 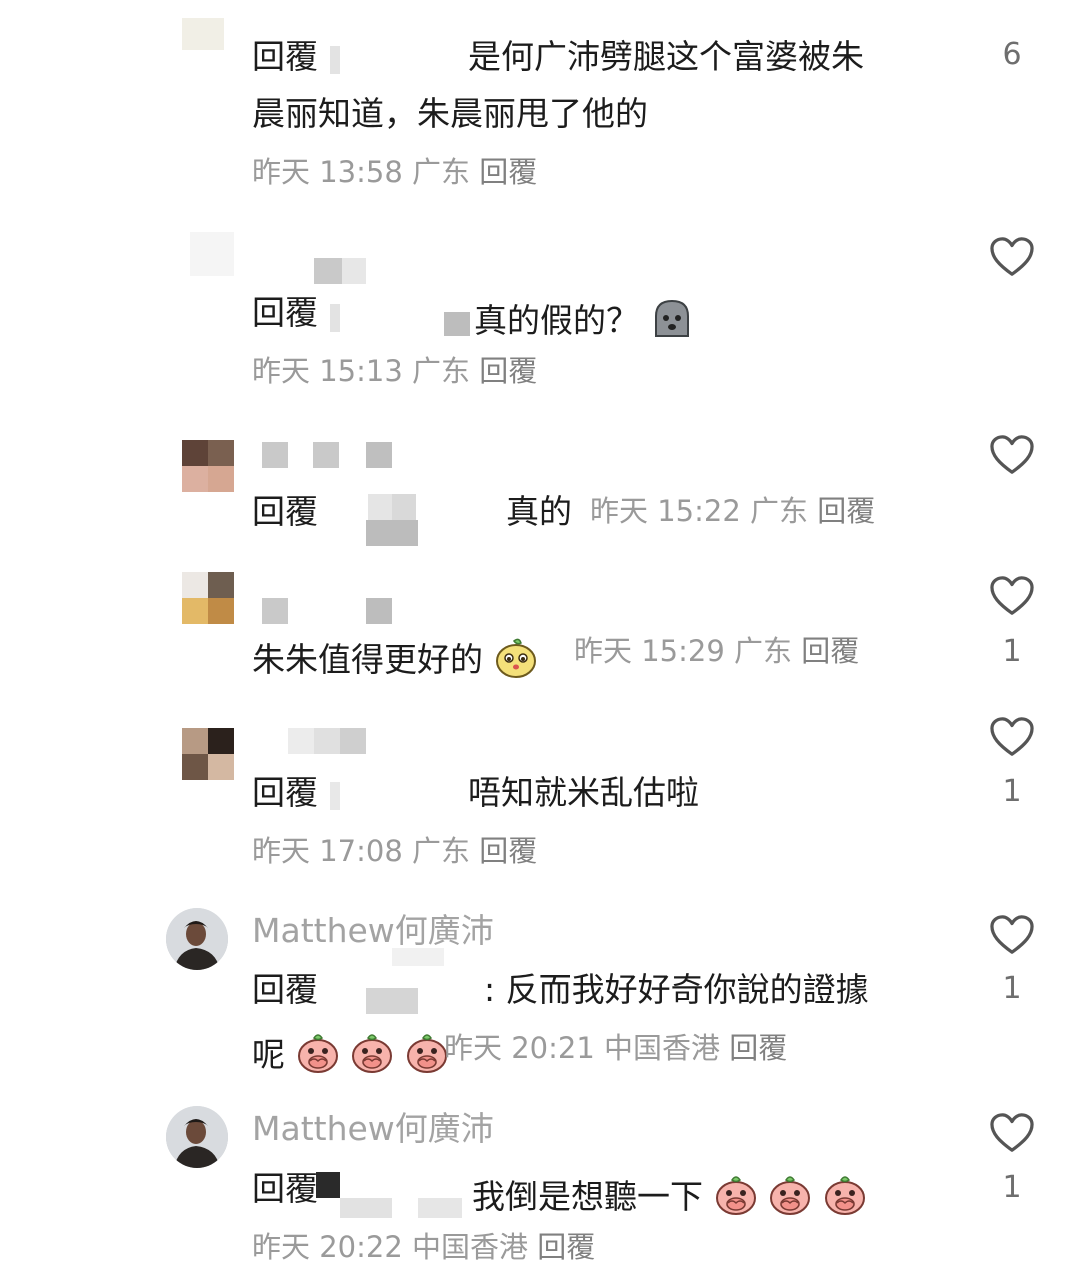 I want to click on yellow-peach-face-emoji, so click(x=516, y=657).